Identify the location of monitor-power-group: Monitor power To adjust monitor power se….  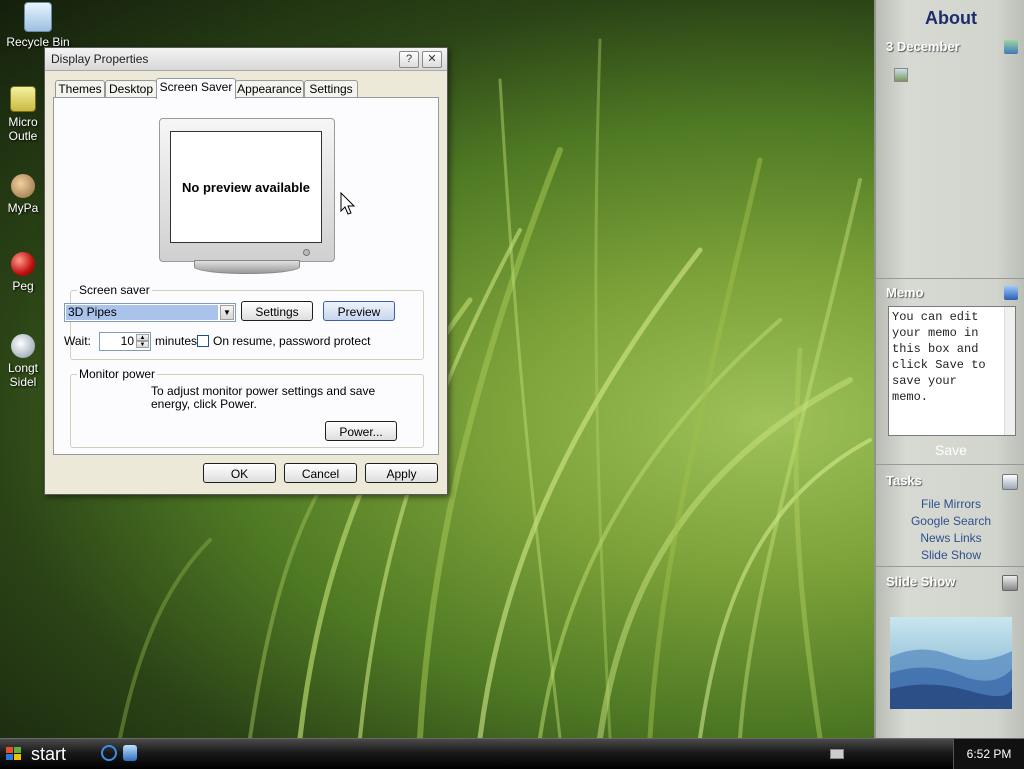
(247, 407).